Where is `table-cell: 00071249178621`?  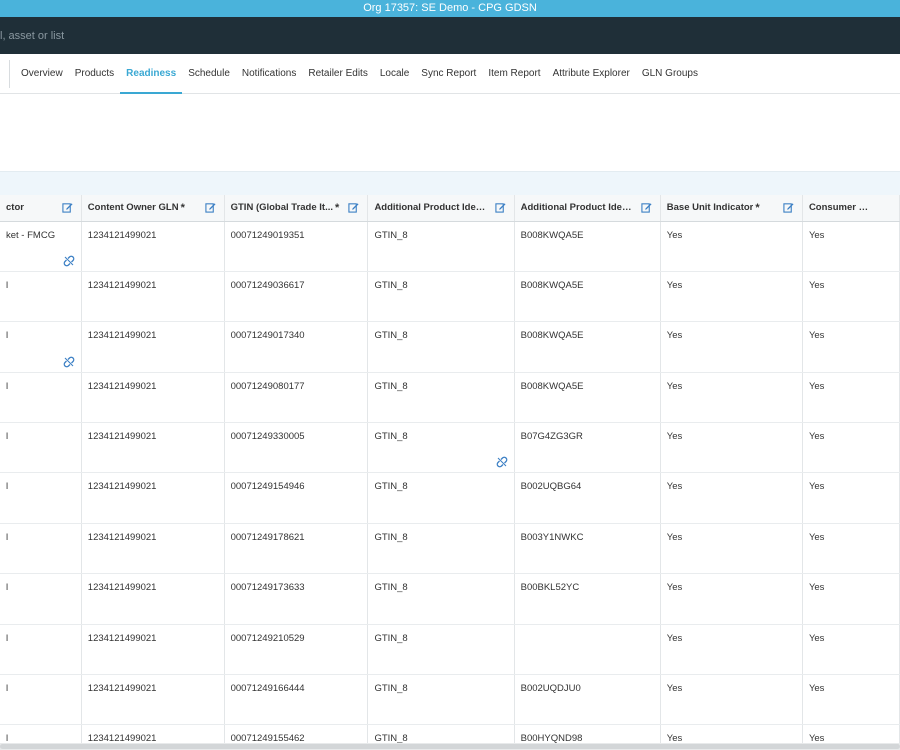 table-cell: 00071249178621 is located at coordinates (296, 549).